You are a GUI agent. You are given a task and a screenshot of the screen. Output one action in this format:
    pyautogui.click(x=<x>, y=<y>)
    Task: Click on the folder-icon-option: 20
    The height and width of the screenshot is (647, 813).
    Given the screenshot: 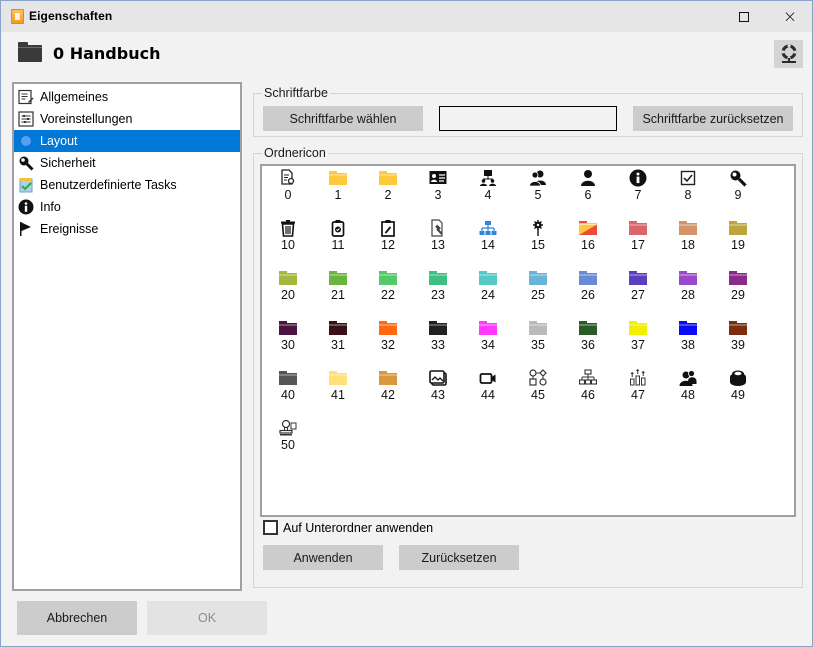 What is the action you would take?
    pyautogui.click(x=288, y=291)
    